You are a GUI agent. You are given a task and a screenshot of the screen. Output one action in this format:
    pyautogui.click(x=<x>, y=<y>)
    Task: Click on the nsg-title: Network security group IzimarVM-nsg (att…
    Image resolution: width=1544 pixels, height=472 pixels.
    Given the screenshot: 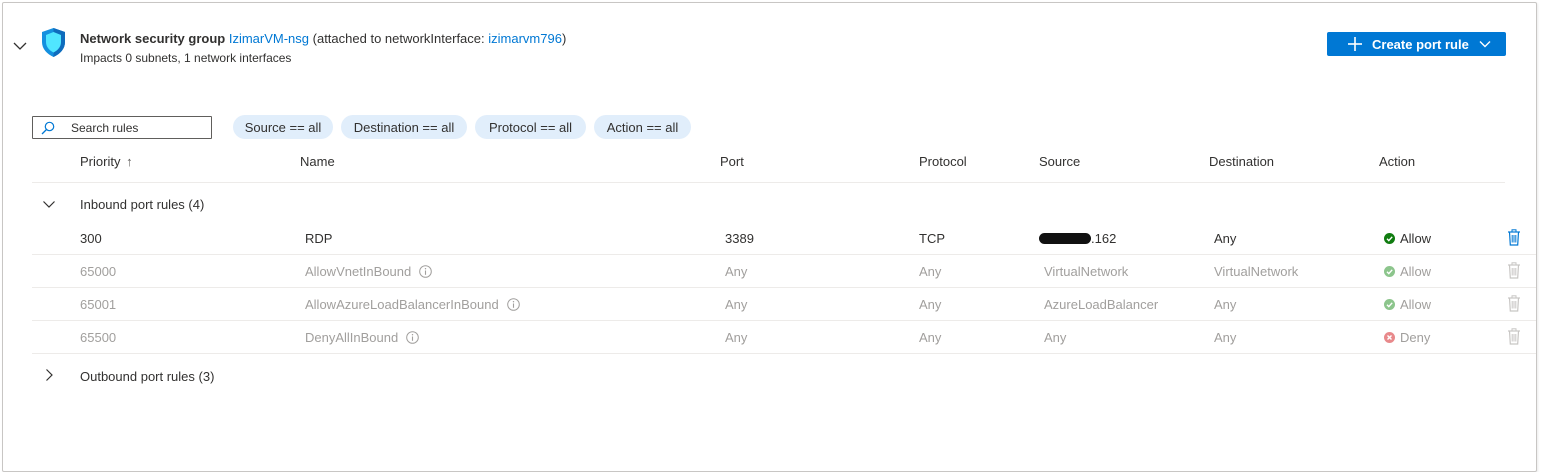 What is the action you would take?
    pyautogui.click(x=323, y=38)
    